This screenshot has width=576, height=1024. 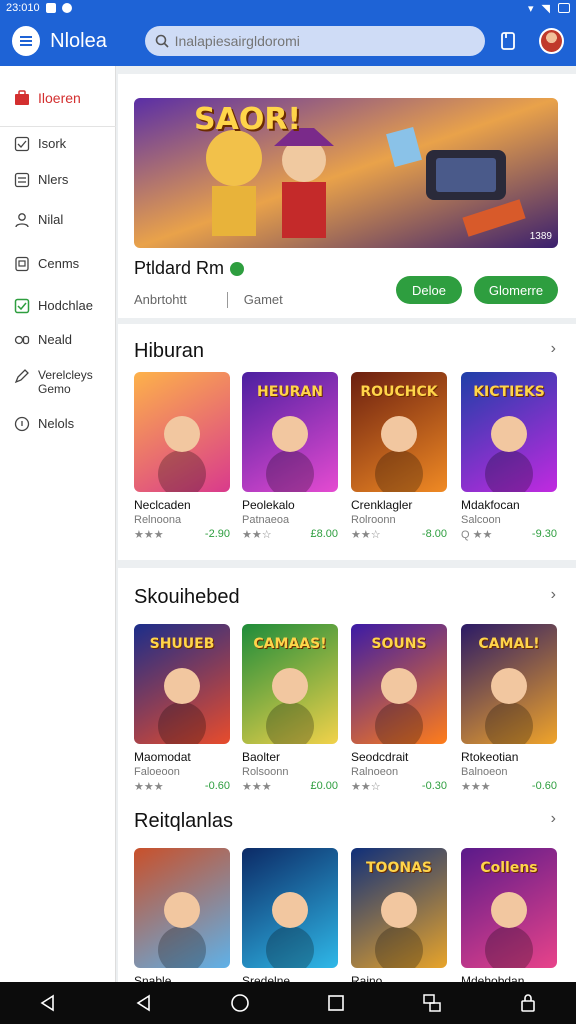 I want to click on back-icon, so click(x=47, y=1003).